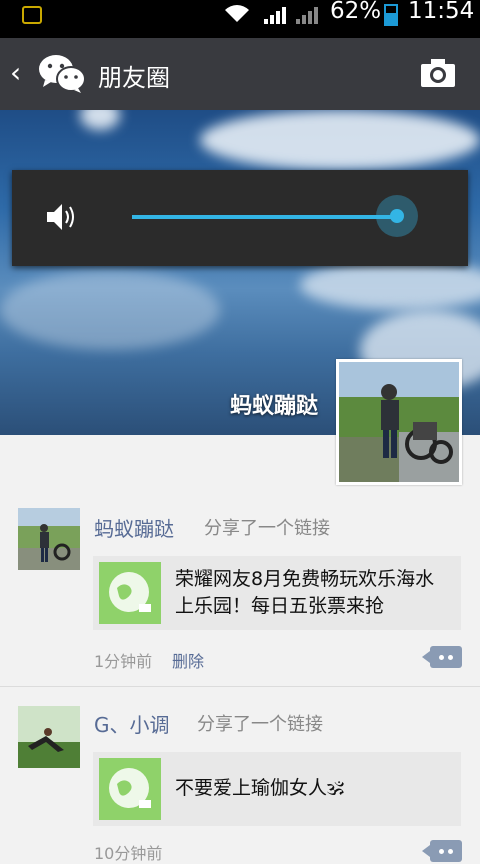 The width and height of the screenshot is (480, 864). What do you see at coordinates (441, 12) in the screenshot?
I see `clock: 11:54` at bounding box center [441, 12].